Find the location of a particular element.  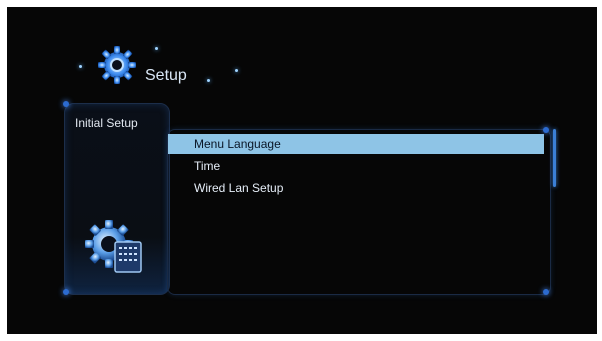

scrollbar is located at coordinates (554, 158).